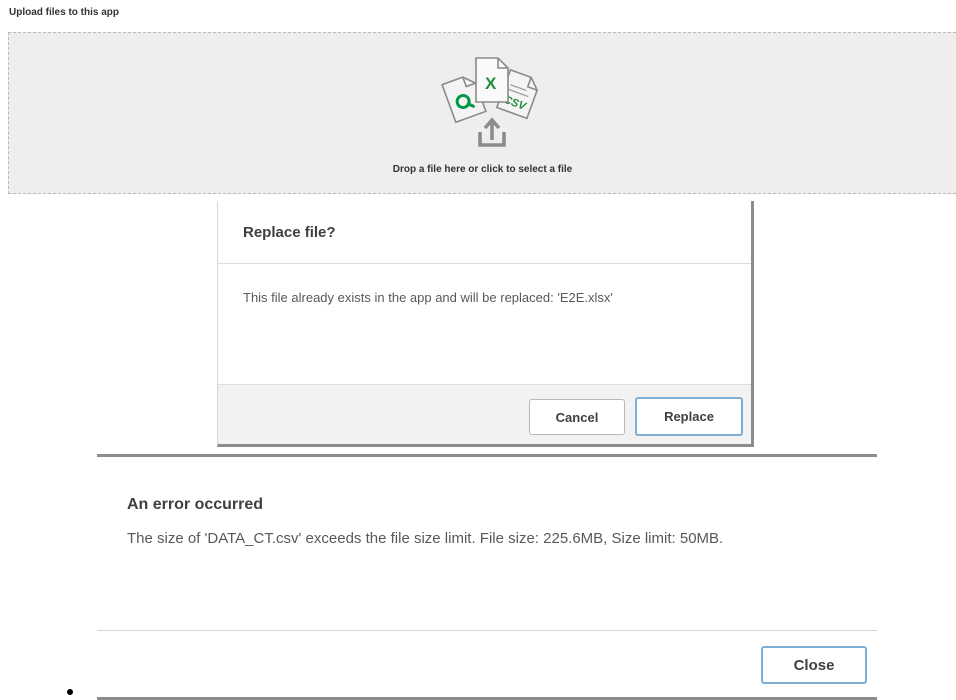  I want to click on error-dialog-top-border, so click(487, 455).